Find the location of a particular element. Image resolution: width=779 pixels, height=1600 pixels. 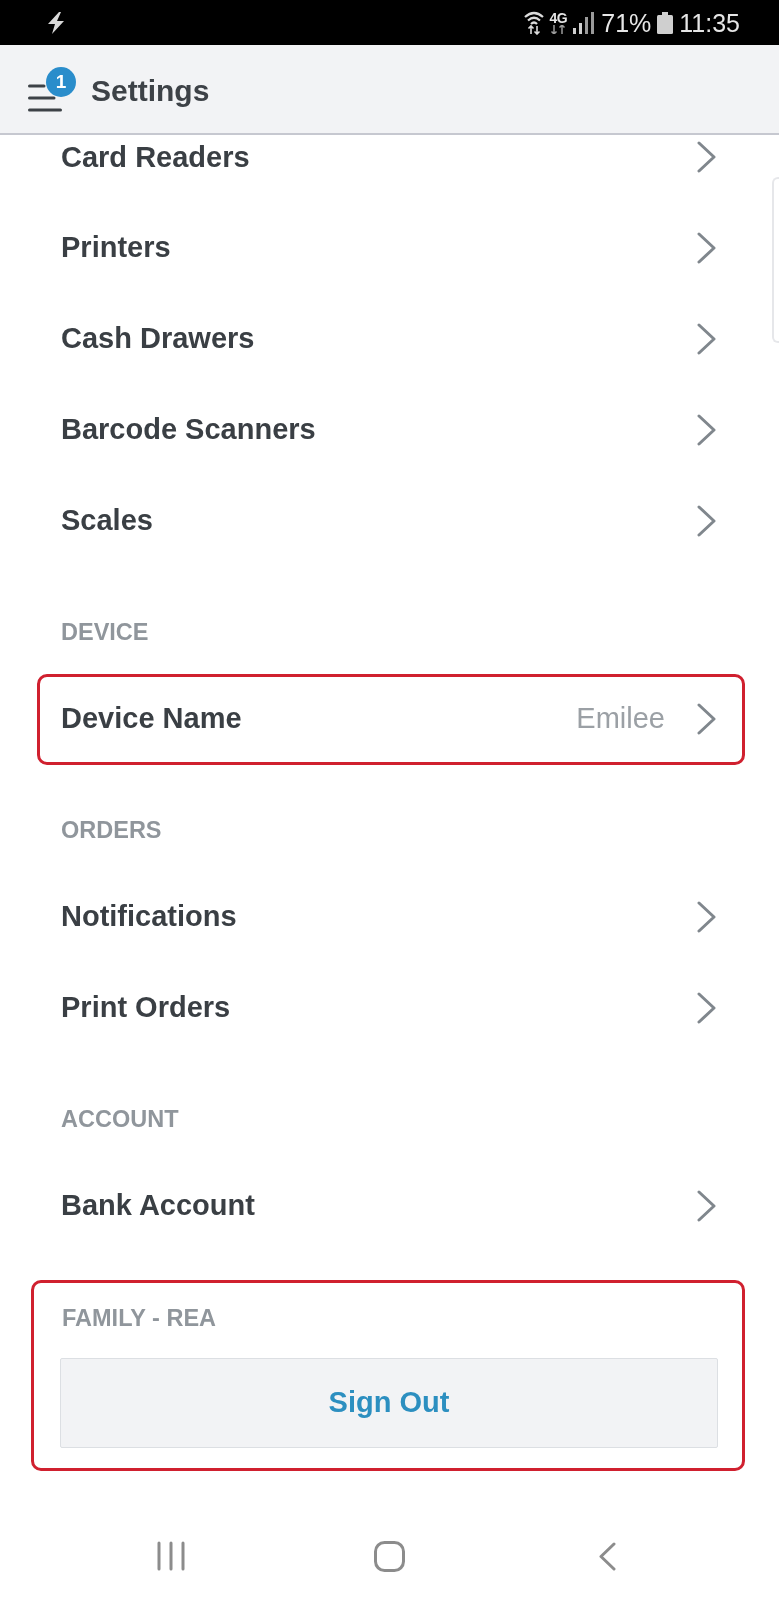

setting-value: Emilee is located at coordinates (620, 719).